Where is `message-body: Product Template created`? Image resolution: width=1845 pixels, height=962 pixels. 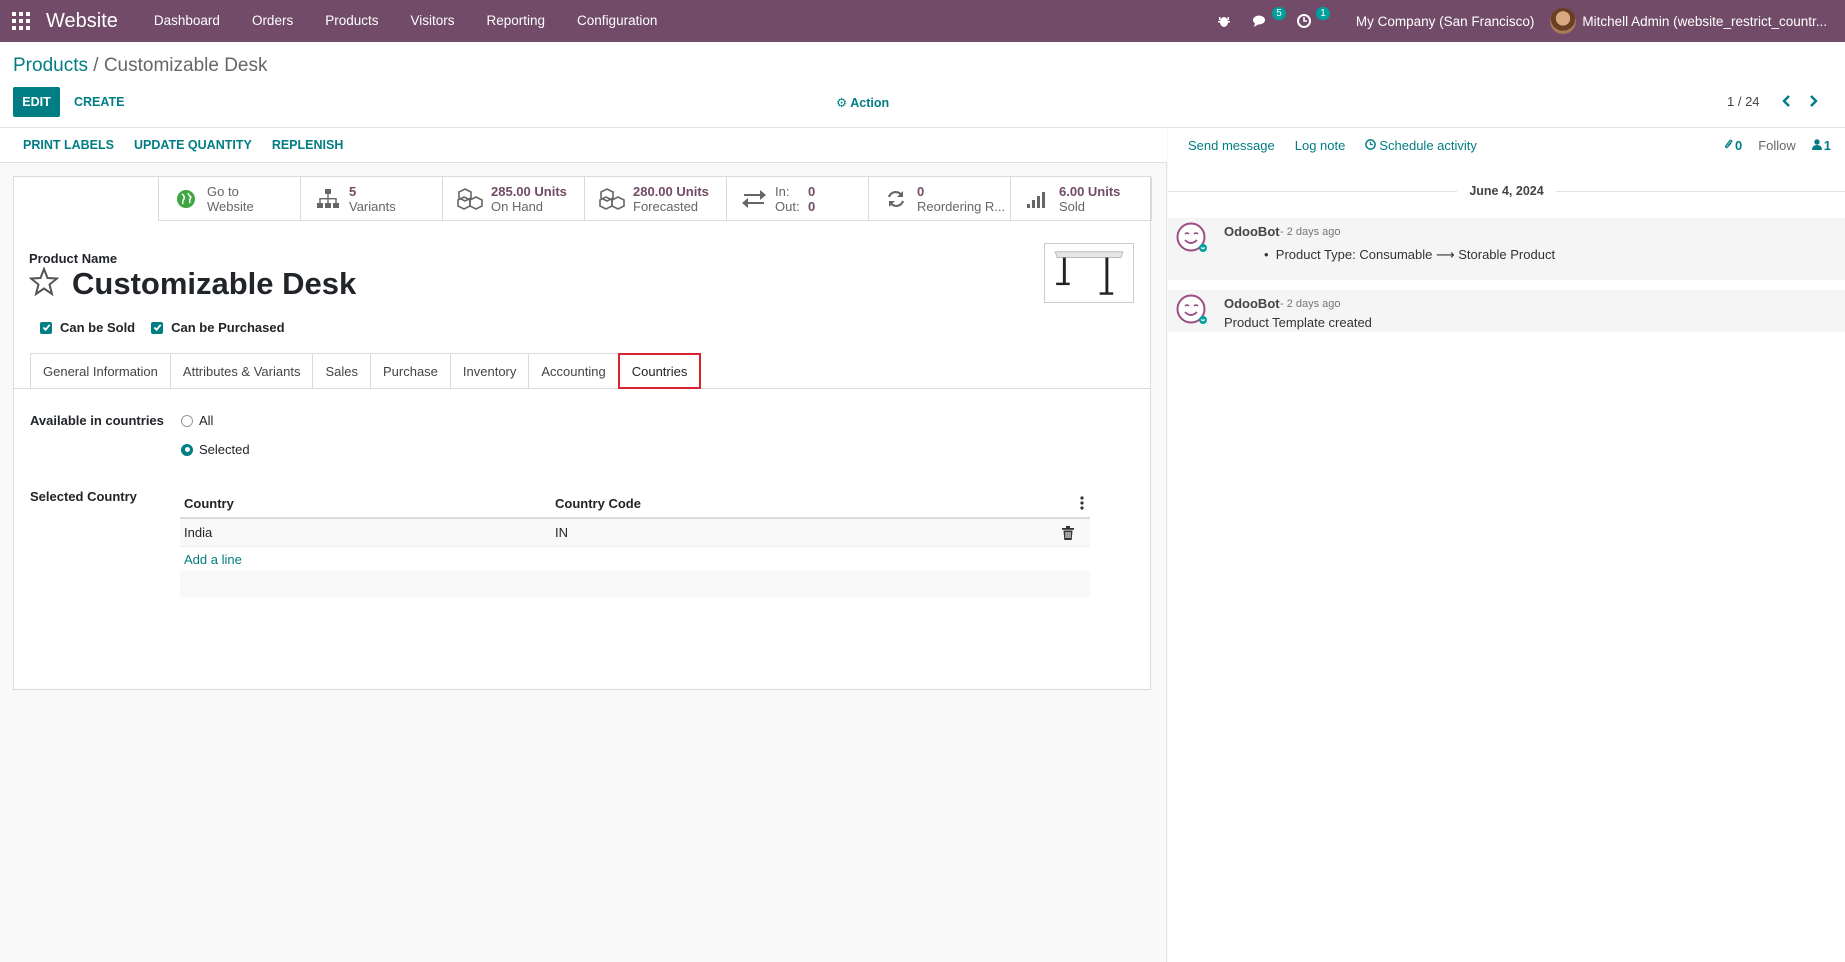 message-body: Product Template created is located at coordinates (1298, 322).